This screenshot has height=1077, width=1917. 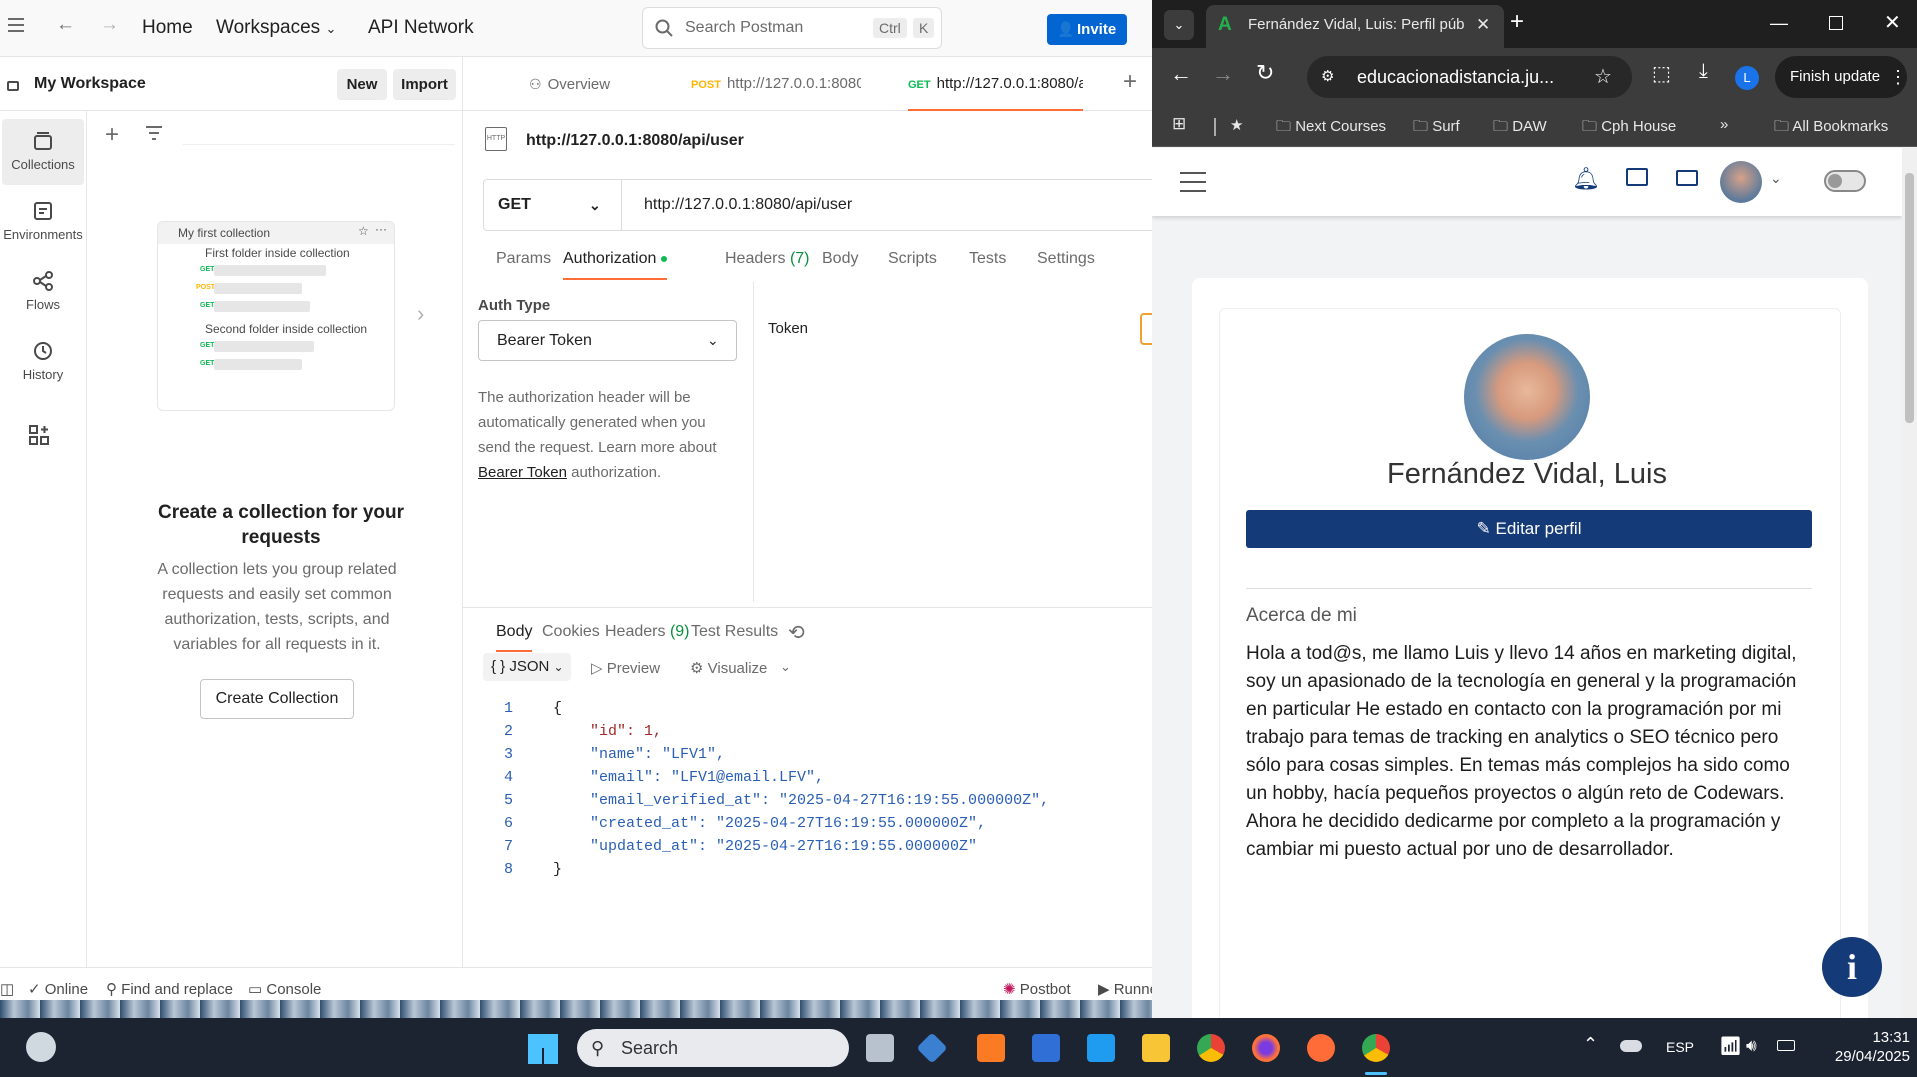 What do you see at coordinates (1779, 23) in the screenshot?
I see `minimize-icon: —` at bounding box center [1779, 23].